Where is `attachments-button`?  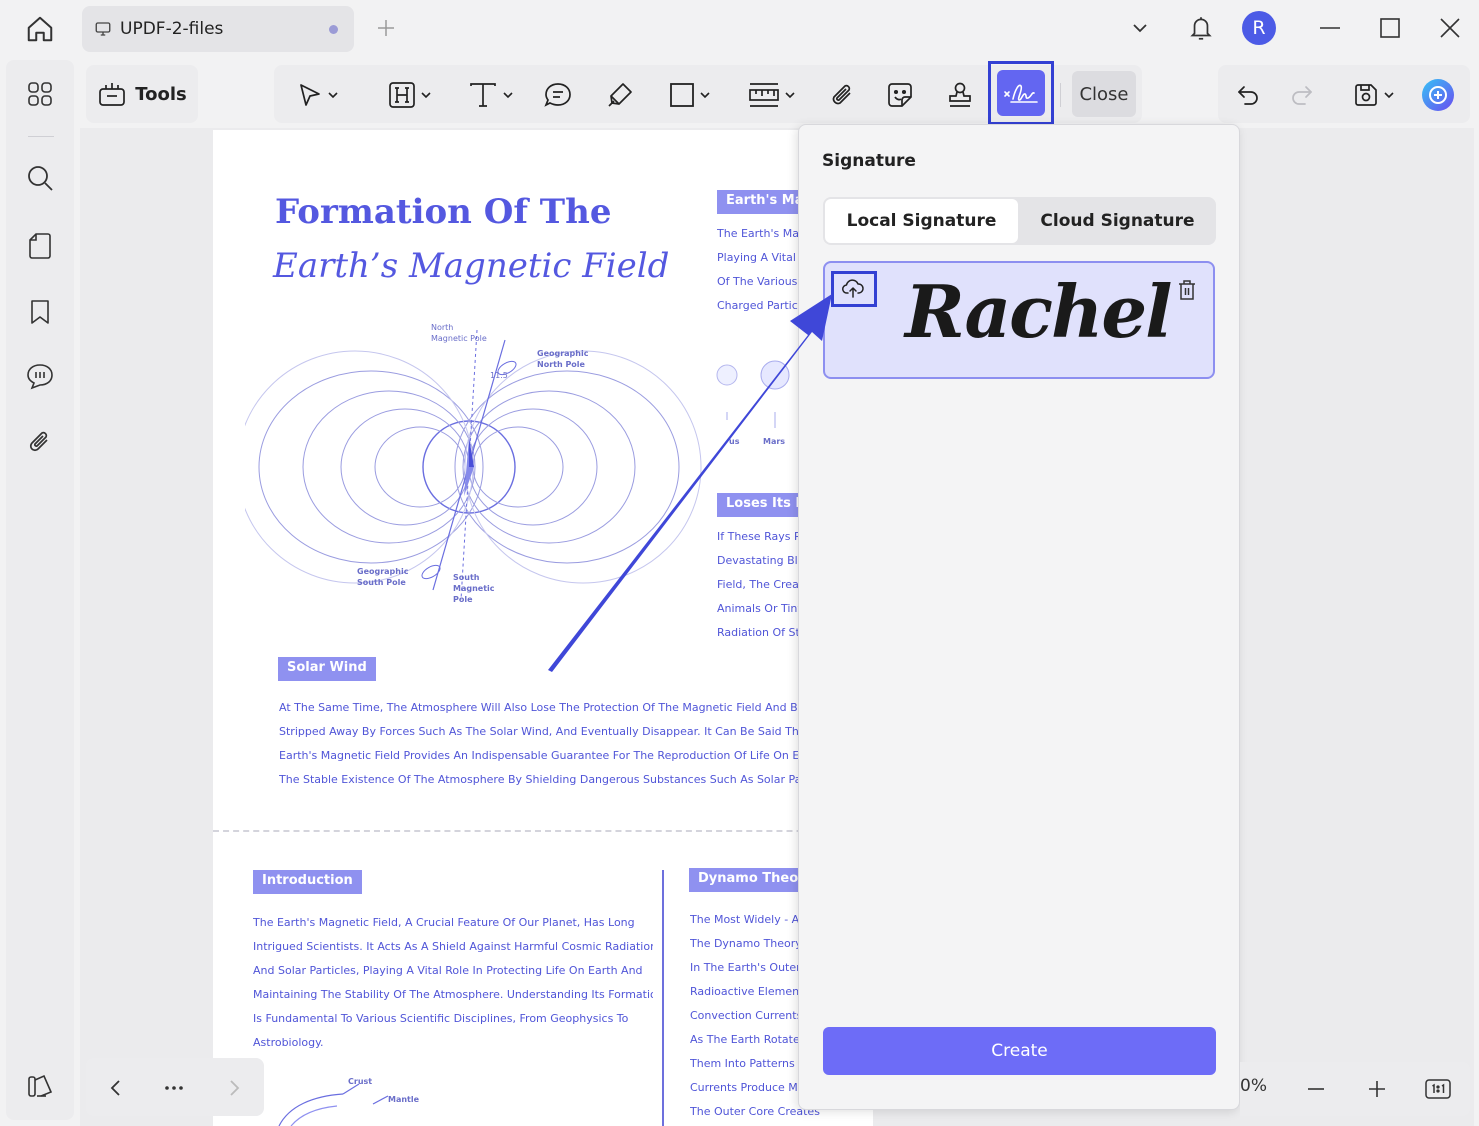 attachments-button is located at coordinates (40, 442).